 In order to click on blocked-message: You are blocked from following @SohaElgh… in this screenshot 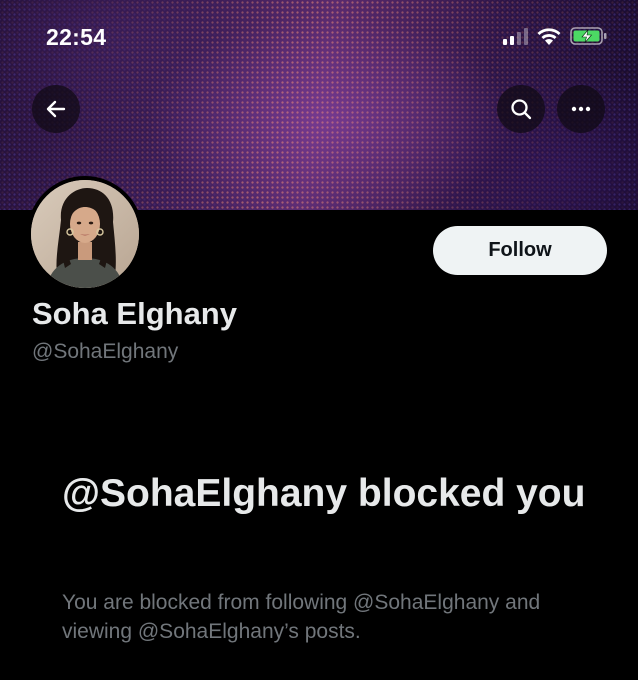, I will do `click(301, 617)`.